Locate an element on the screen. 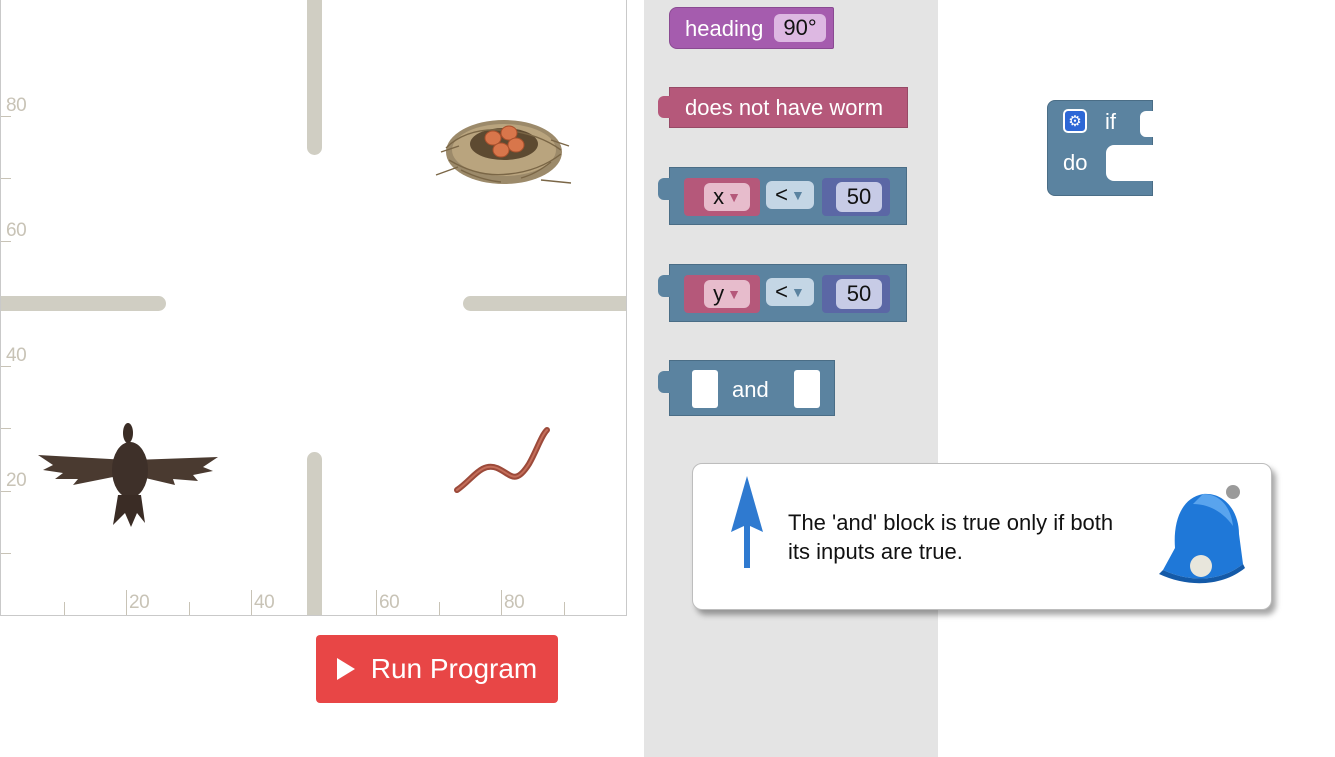 The image size is (1335, 757). condition-input-socket is located at coordinates (1147, 124).